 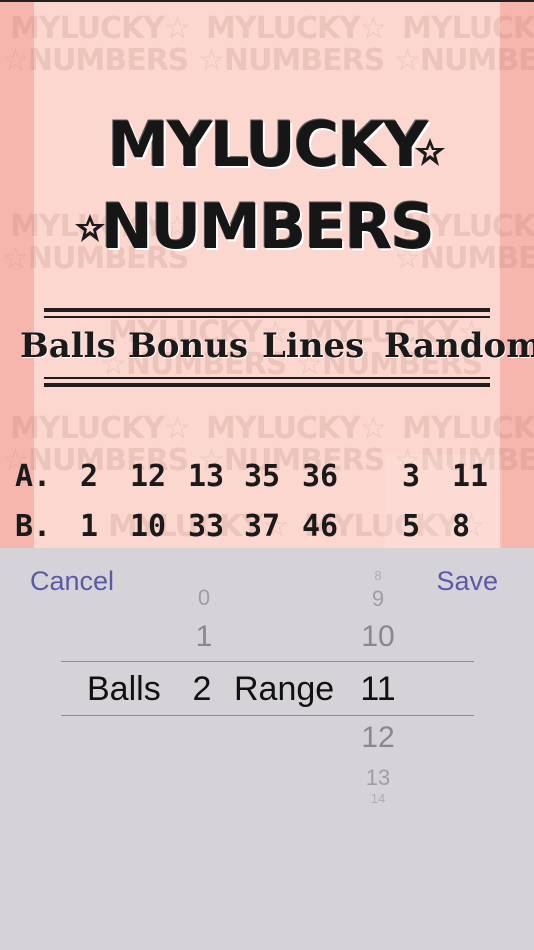 What do you see at coordinates (204, 598) in the screenshot?
I see `wheel-option: 0` at bounding box center [204, 598].